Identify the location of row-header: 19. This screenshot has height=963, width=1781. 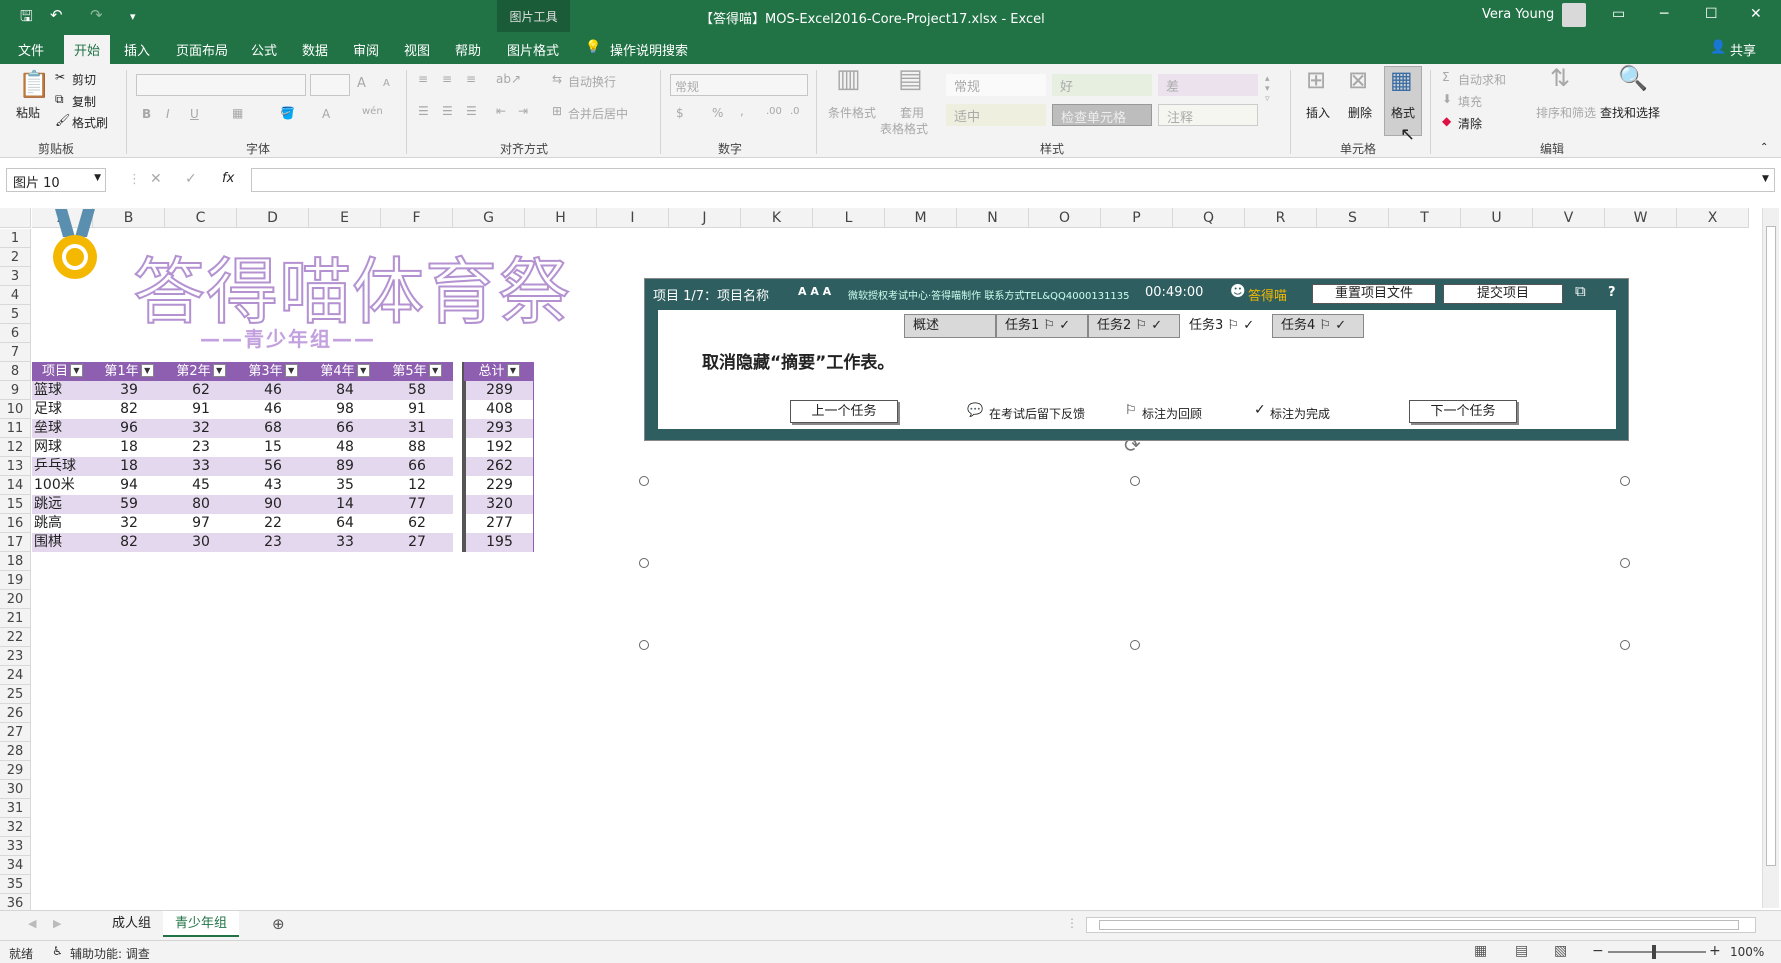
(15, 580).